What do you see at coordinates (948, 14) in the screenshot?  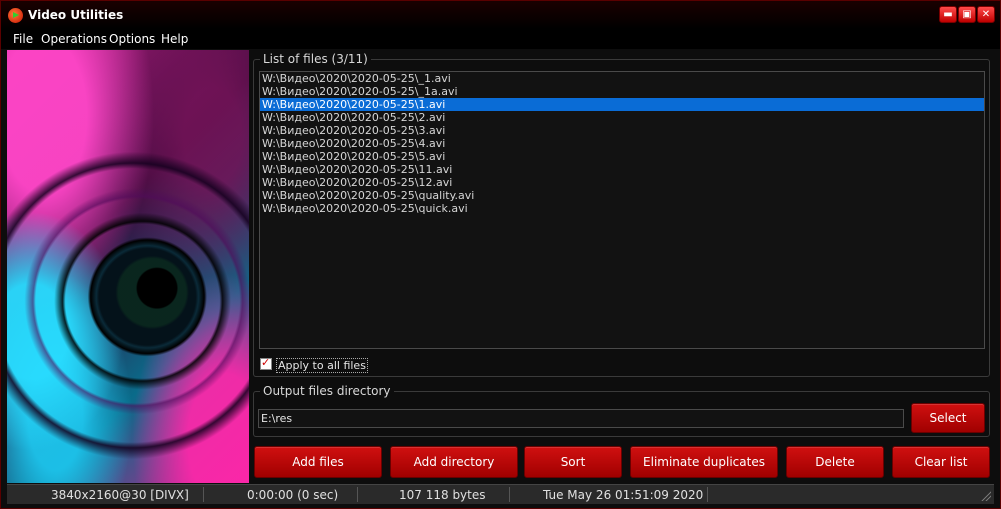 I see `minimize-button: ▬` at bounding box center [948, 14].